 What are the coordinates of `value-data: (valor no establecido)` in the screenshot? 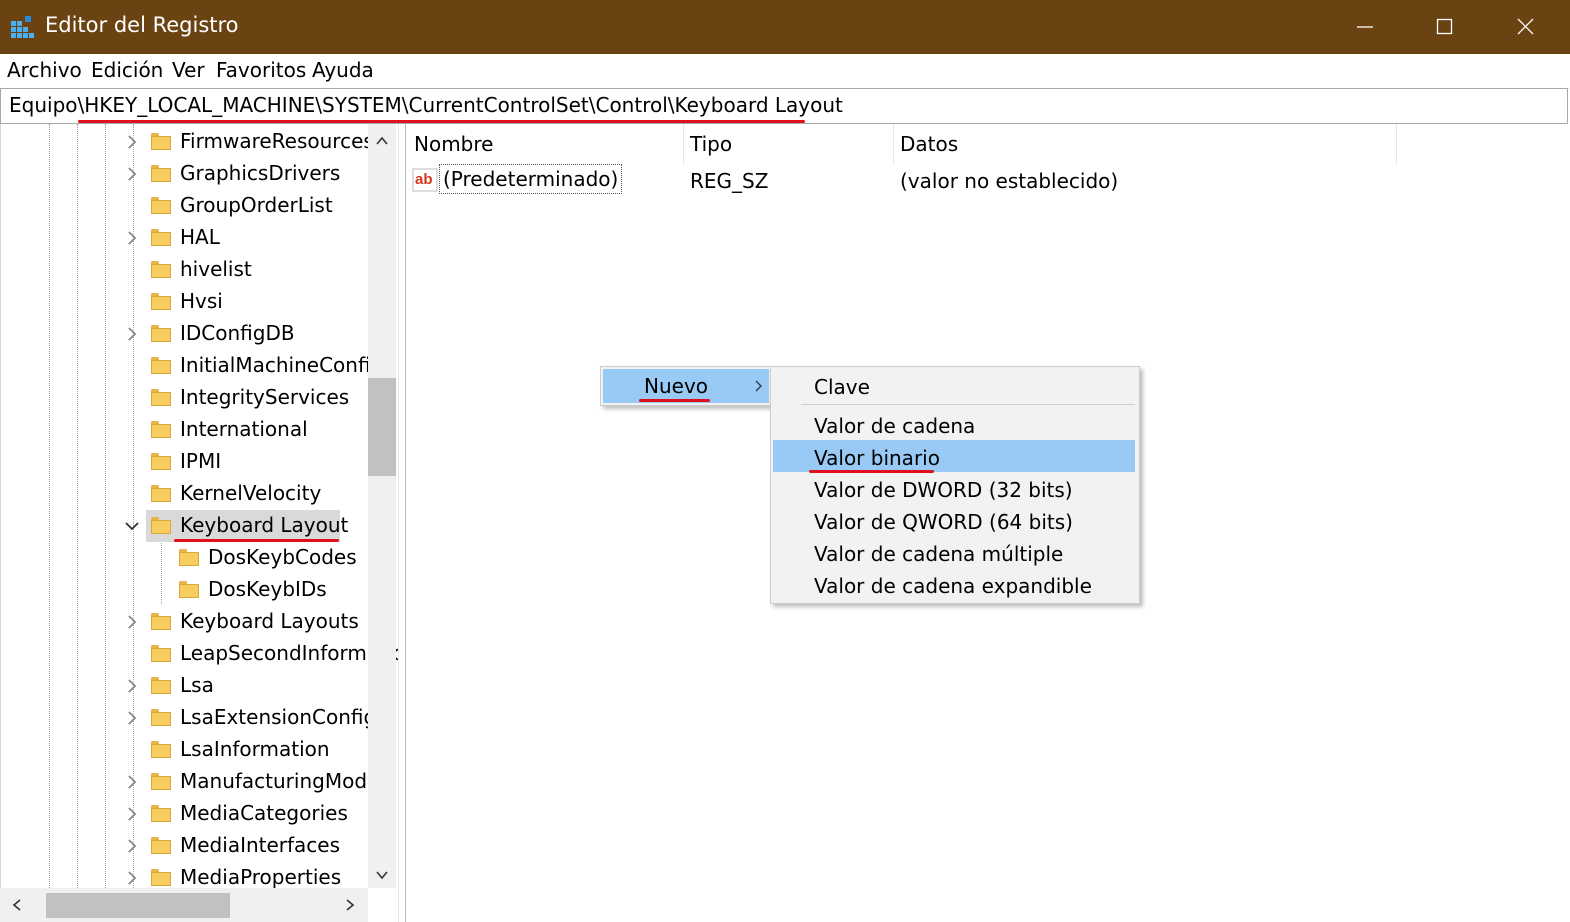 It's located at (1009, 181).